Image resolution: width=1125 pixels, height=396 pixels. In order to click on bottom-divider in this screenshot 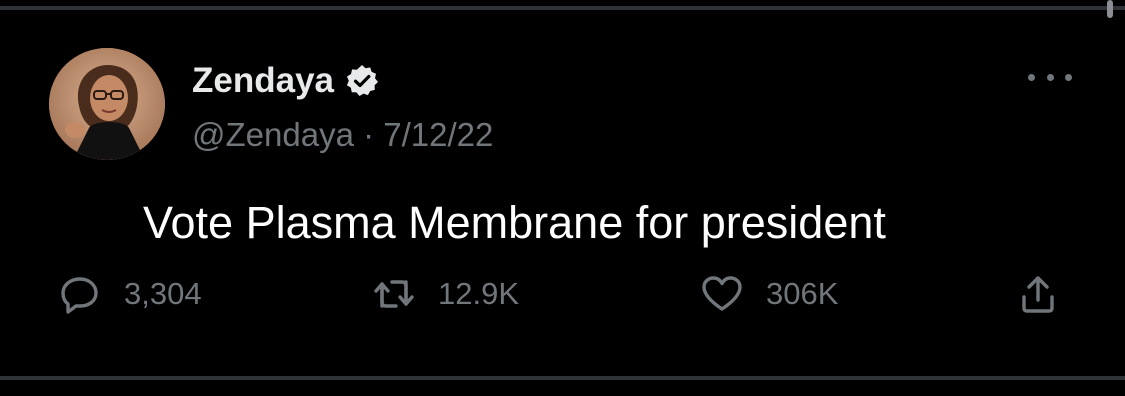, I will do `click(562, 378)`.